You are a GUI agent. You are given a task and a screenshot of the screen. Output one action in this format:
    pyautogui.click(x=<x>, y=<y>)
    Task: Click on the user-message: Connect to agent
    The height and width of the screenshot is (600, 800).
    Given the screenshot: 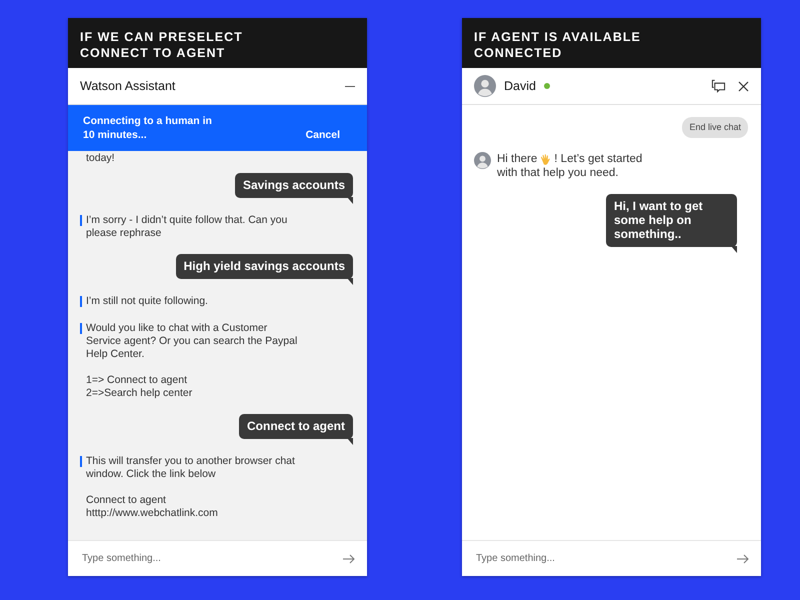 What is the action you would take?
    pyautogui.click(x=296, y=429)
    